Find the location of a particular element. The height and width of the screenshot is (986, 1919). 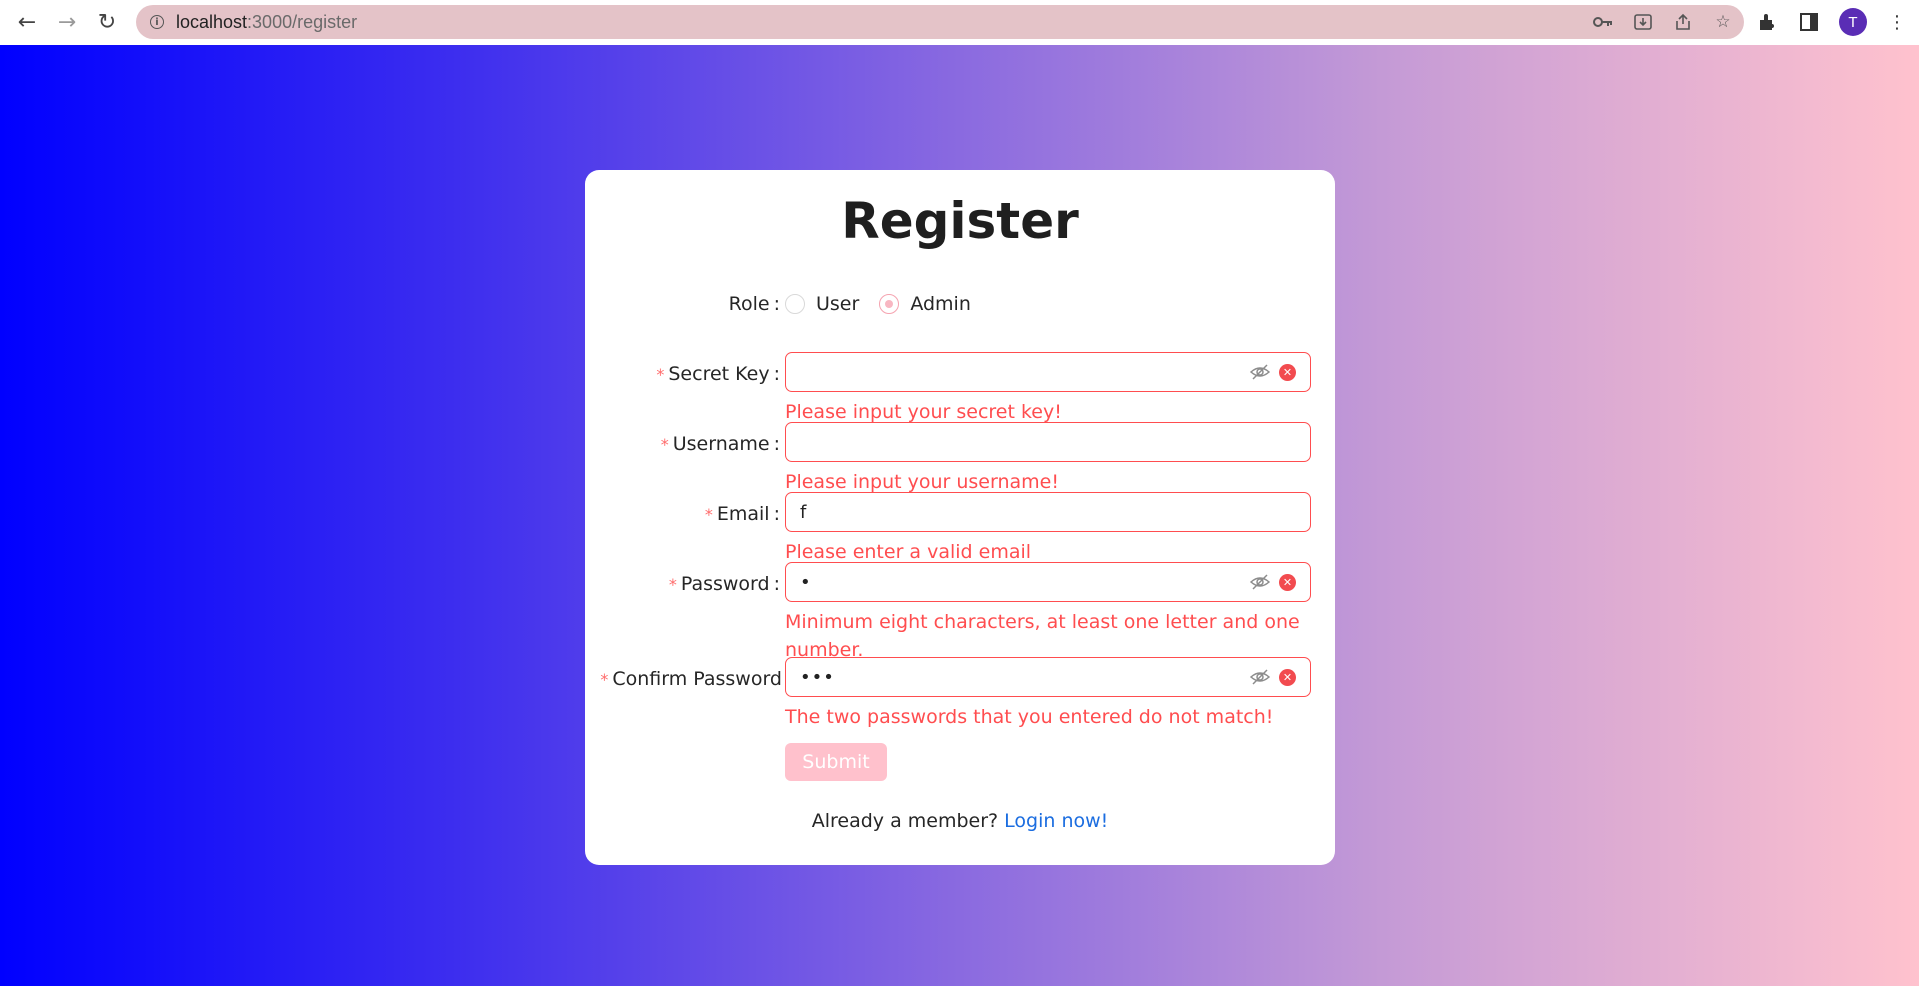

secret-key-input: ✕ is located at coordinates (1048, 372).